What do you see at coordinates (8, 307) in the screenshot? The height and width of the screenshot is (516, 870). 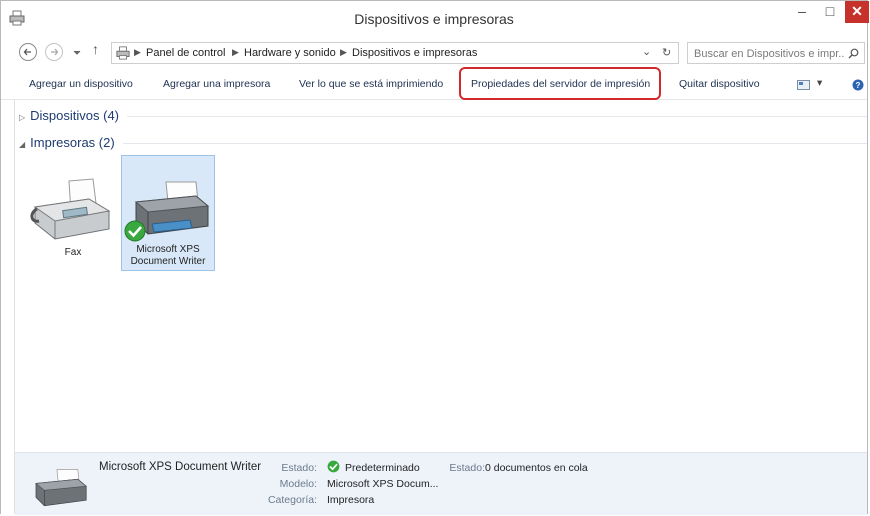 I see `navigation-pane-edge` at bounding box center [8, 307].